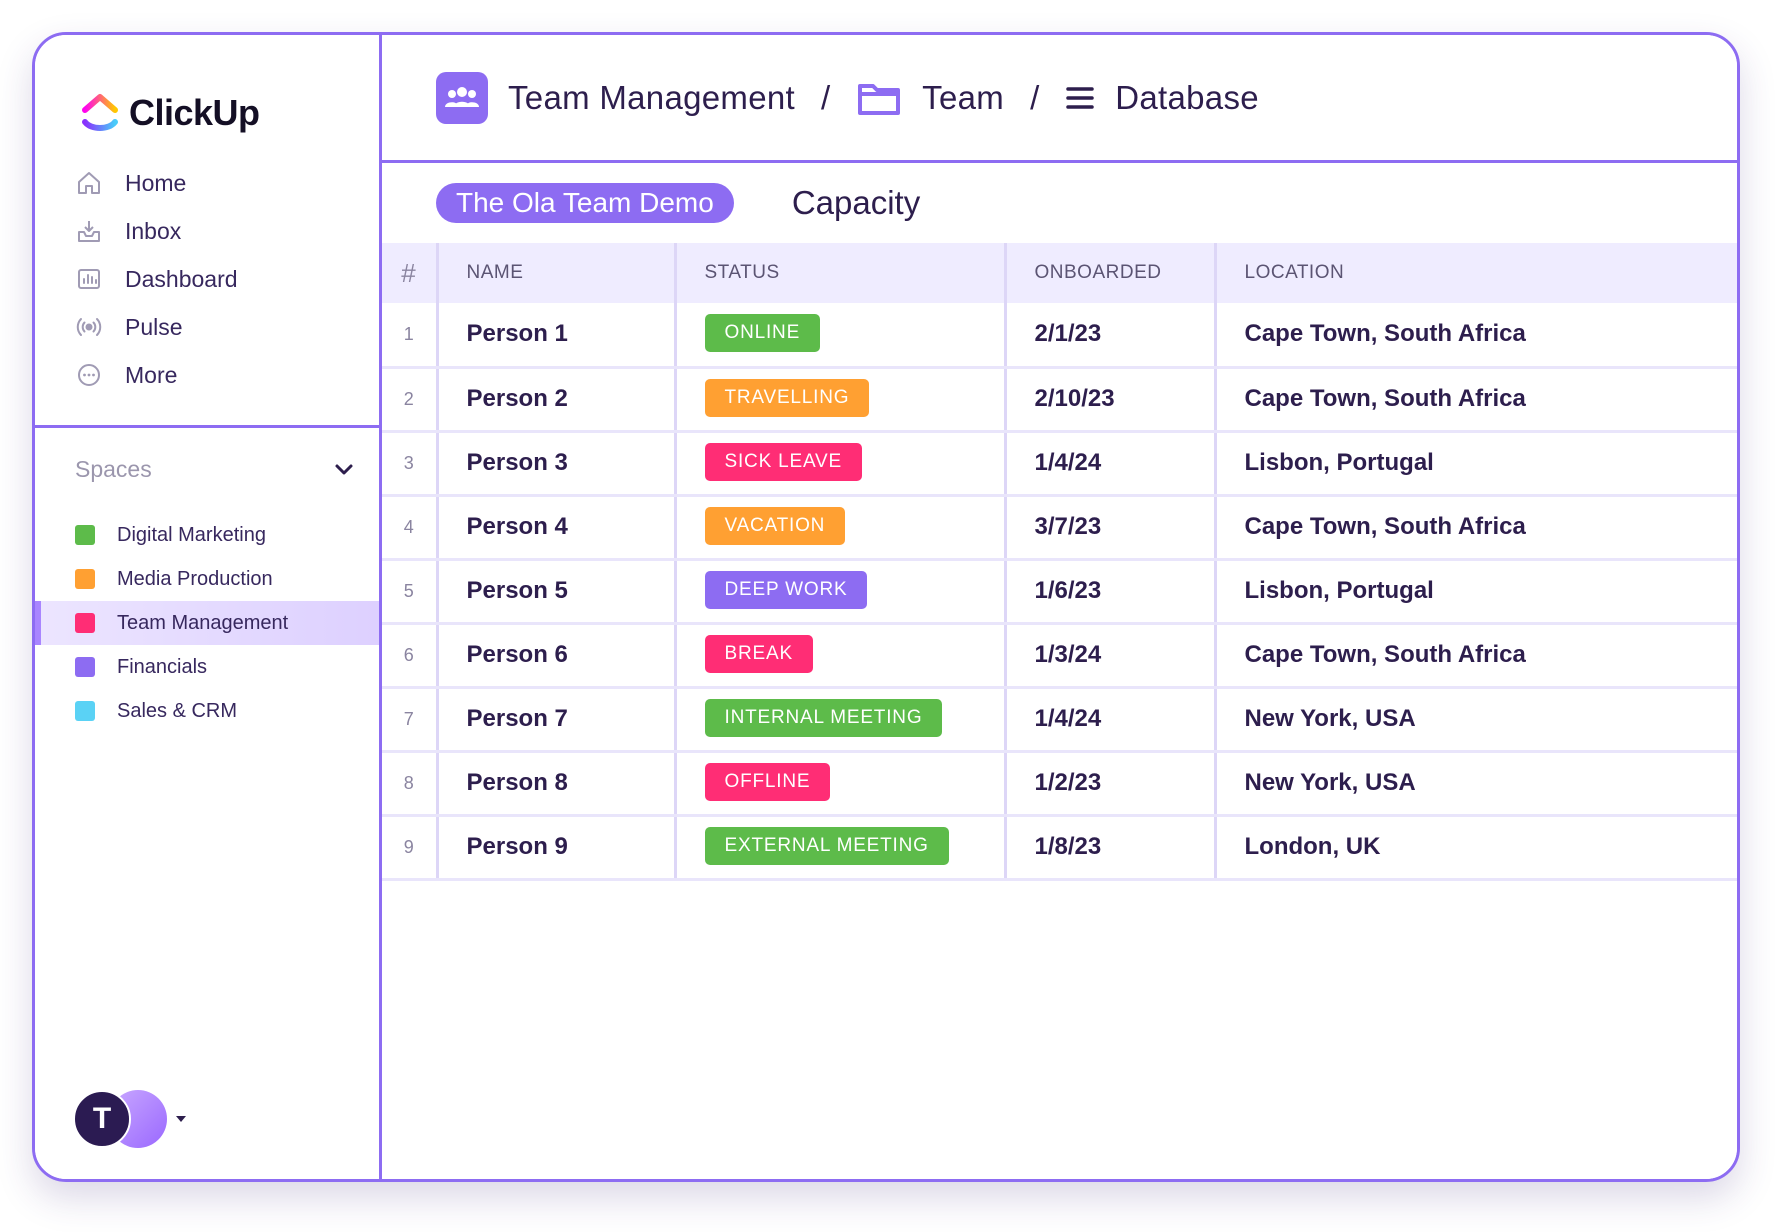 This screenshot has height=1232, width=1789. What do you see at coordinates (220, 375) in the screenshot?
I see `sidebar-item-more: More` at bounding box center [220, 375].